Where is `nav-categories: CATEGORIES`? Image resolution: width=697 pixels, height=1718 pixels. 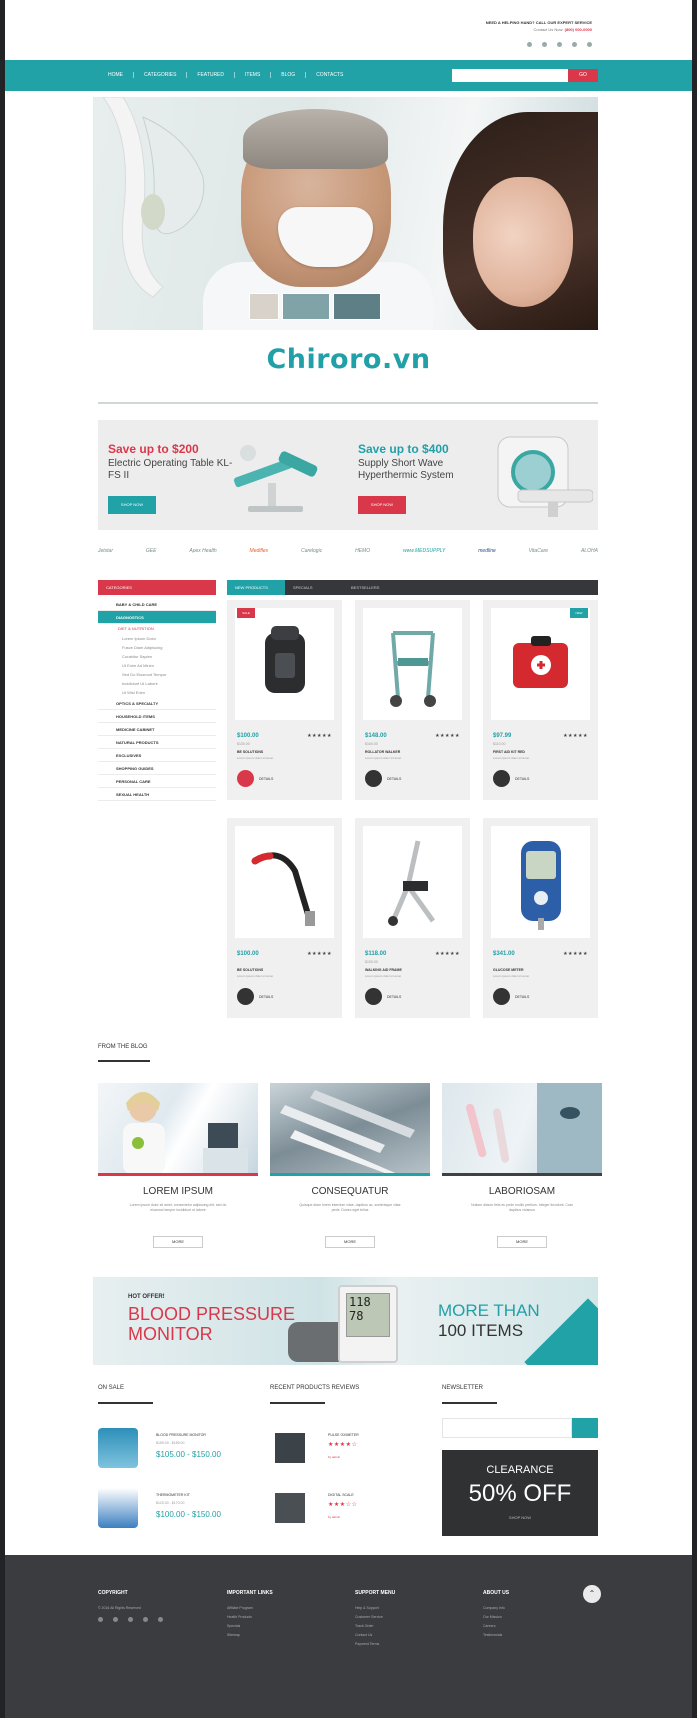
nav-categories: CATEGORIES is located at coordinates (161, 75).